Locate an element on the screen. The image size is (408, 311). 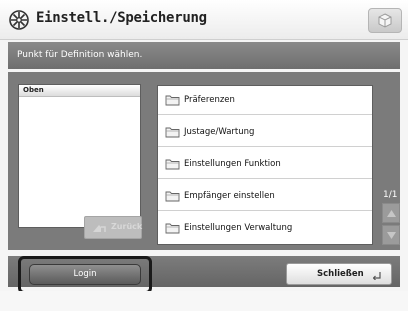
settings-shortcut-button is located at coordinates (385, 20).